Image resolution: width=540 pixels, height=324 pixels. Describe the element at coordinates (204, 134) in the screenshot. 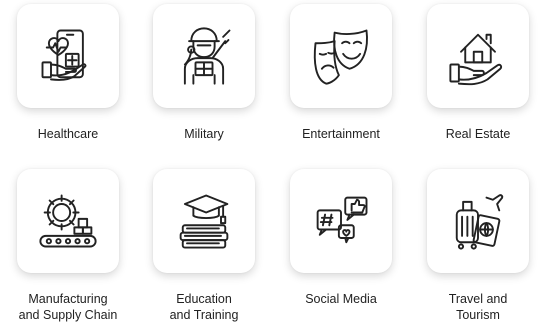

I see `military-label: Military` at that location.